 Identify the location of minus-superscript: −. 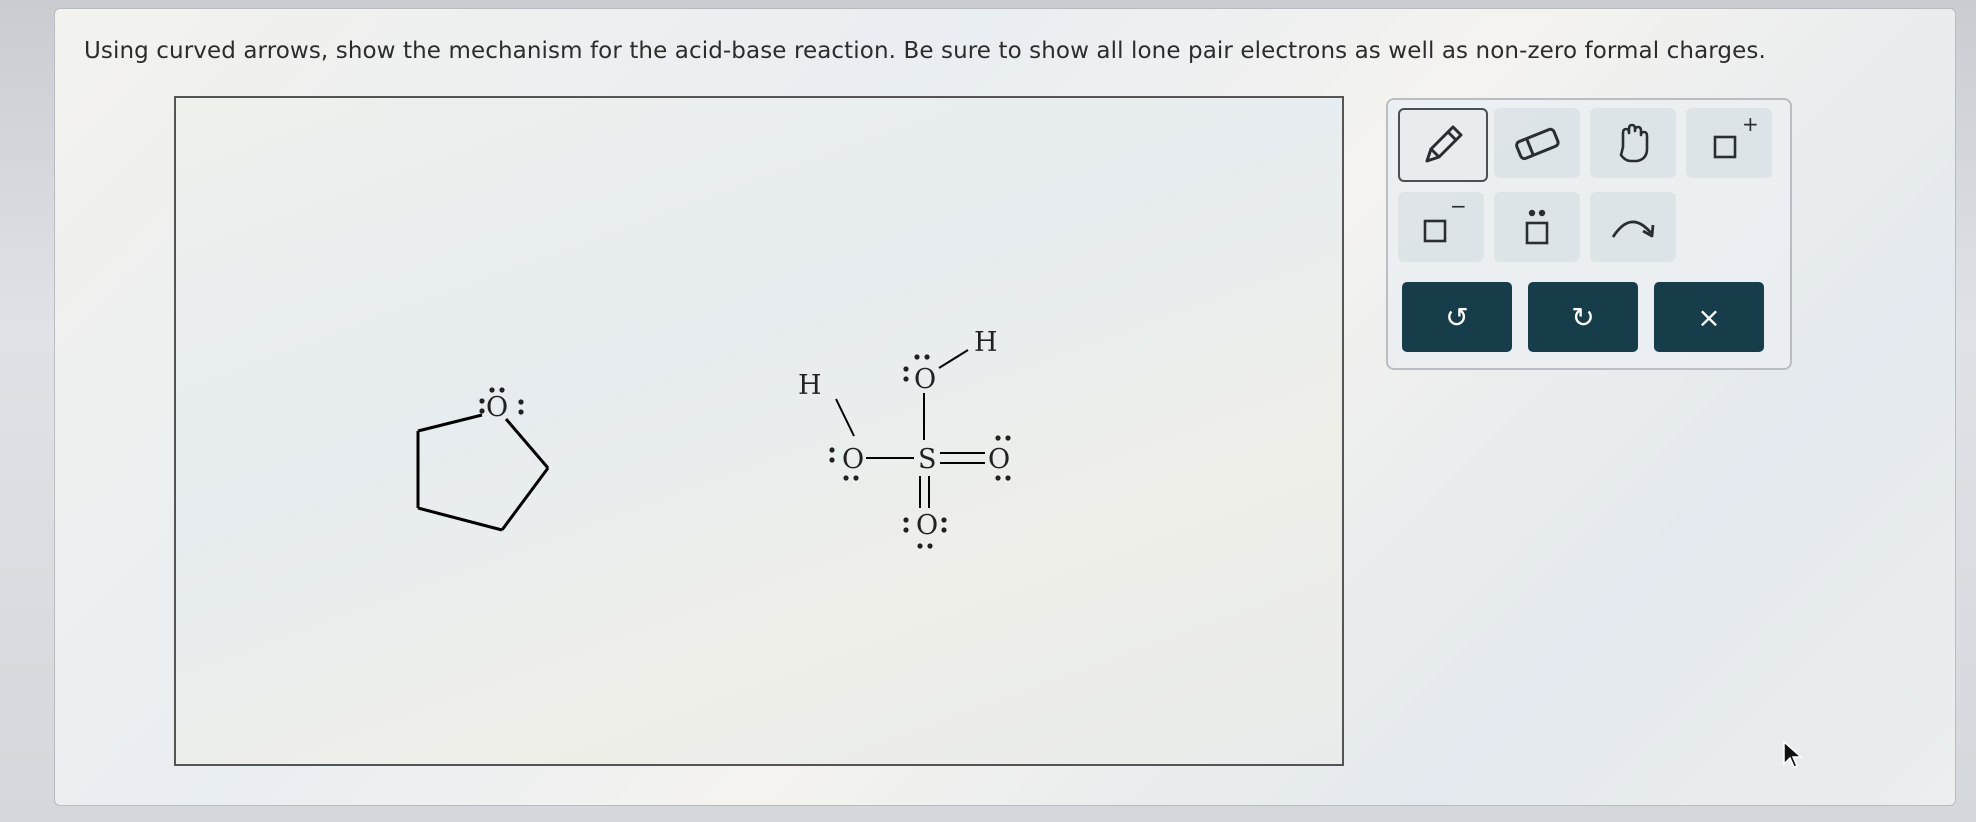
(1458, 206).